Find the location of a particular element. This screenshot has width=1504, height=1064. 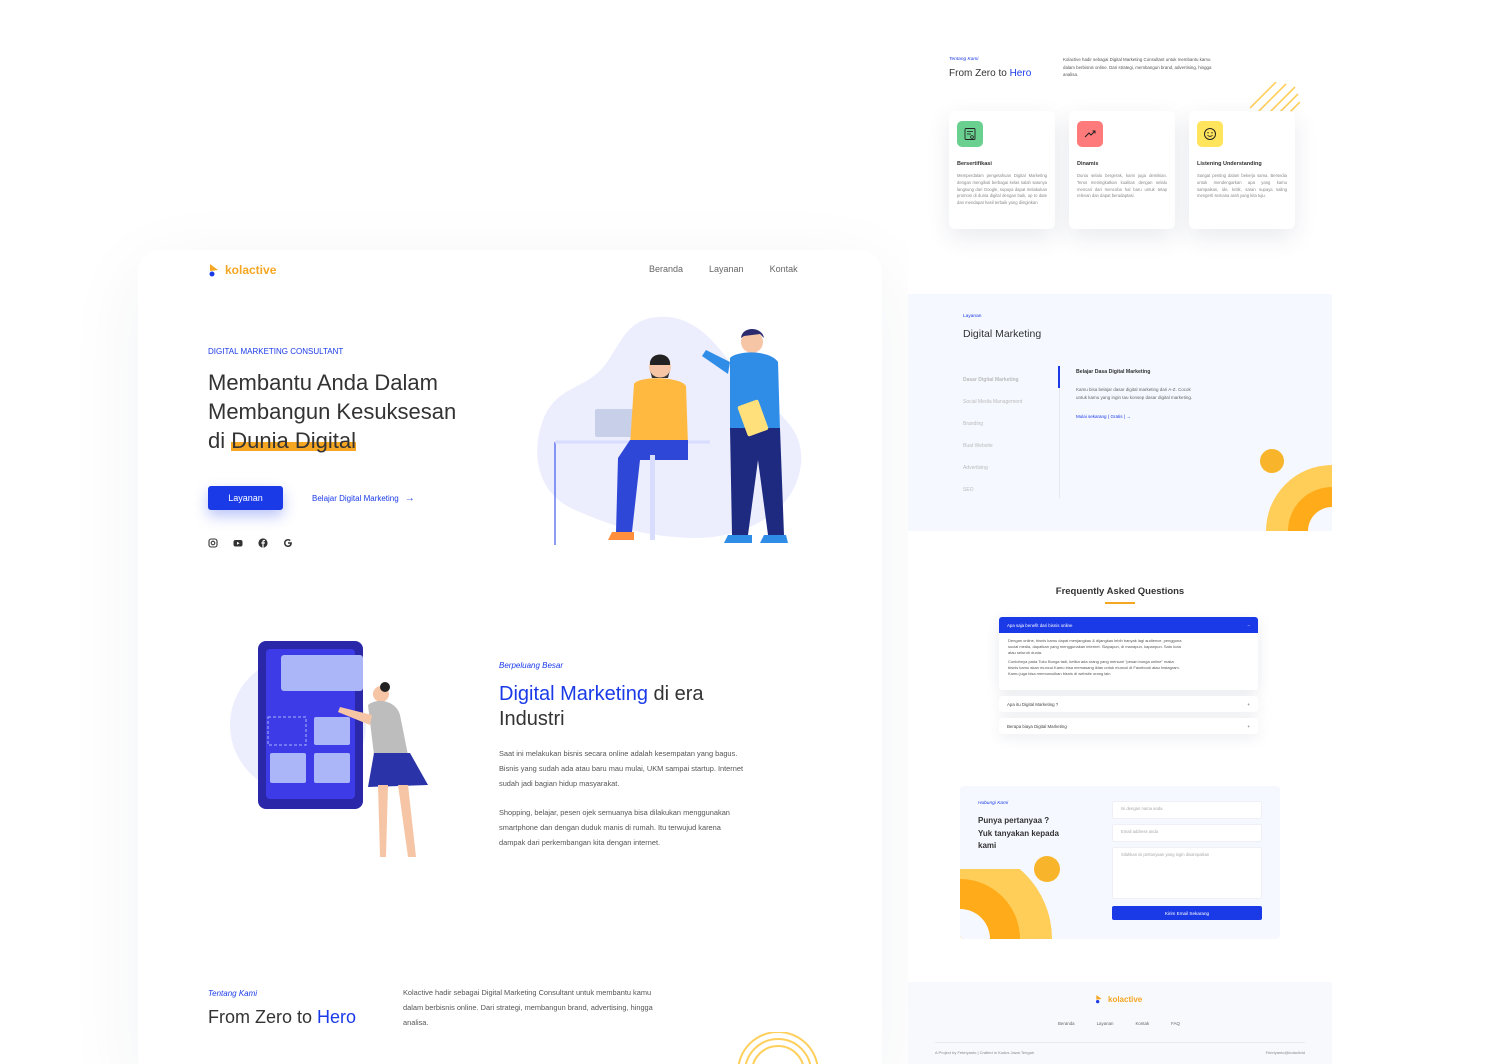

name-field: Isi dengan nama anda is located at coordinates (1187, 810).